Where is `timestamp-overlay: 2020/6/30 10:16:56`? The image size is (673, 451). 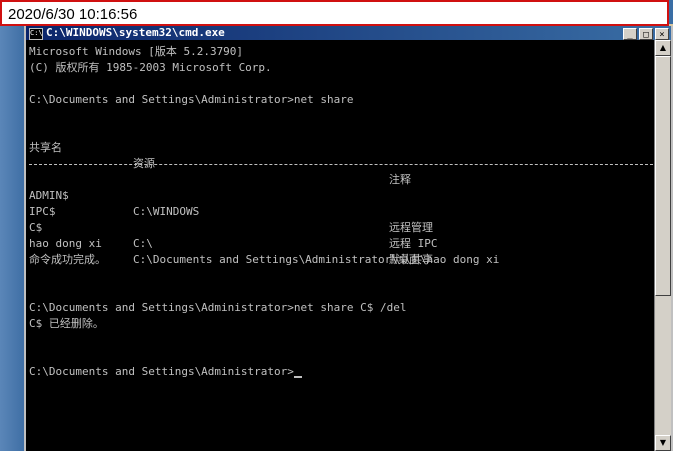
timestamp-overlay: 2020/6/30 10:16:56 is located at coordinates (334, 13).